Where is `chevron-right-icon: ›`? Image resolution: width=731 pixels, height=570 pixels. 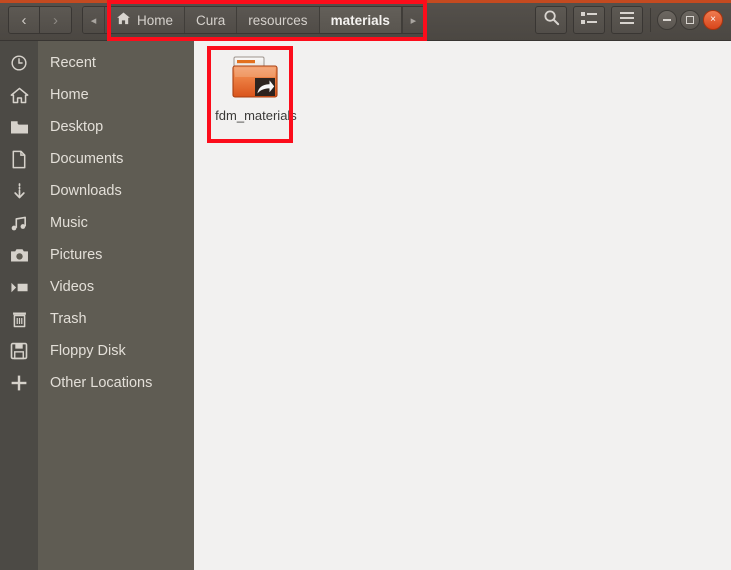
chevron-right-icon: › is located at coordinates (55, 20).